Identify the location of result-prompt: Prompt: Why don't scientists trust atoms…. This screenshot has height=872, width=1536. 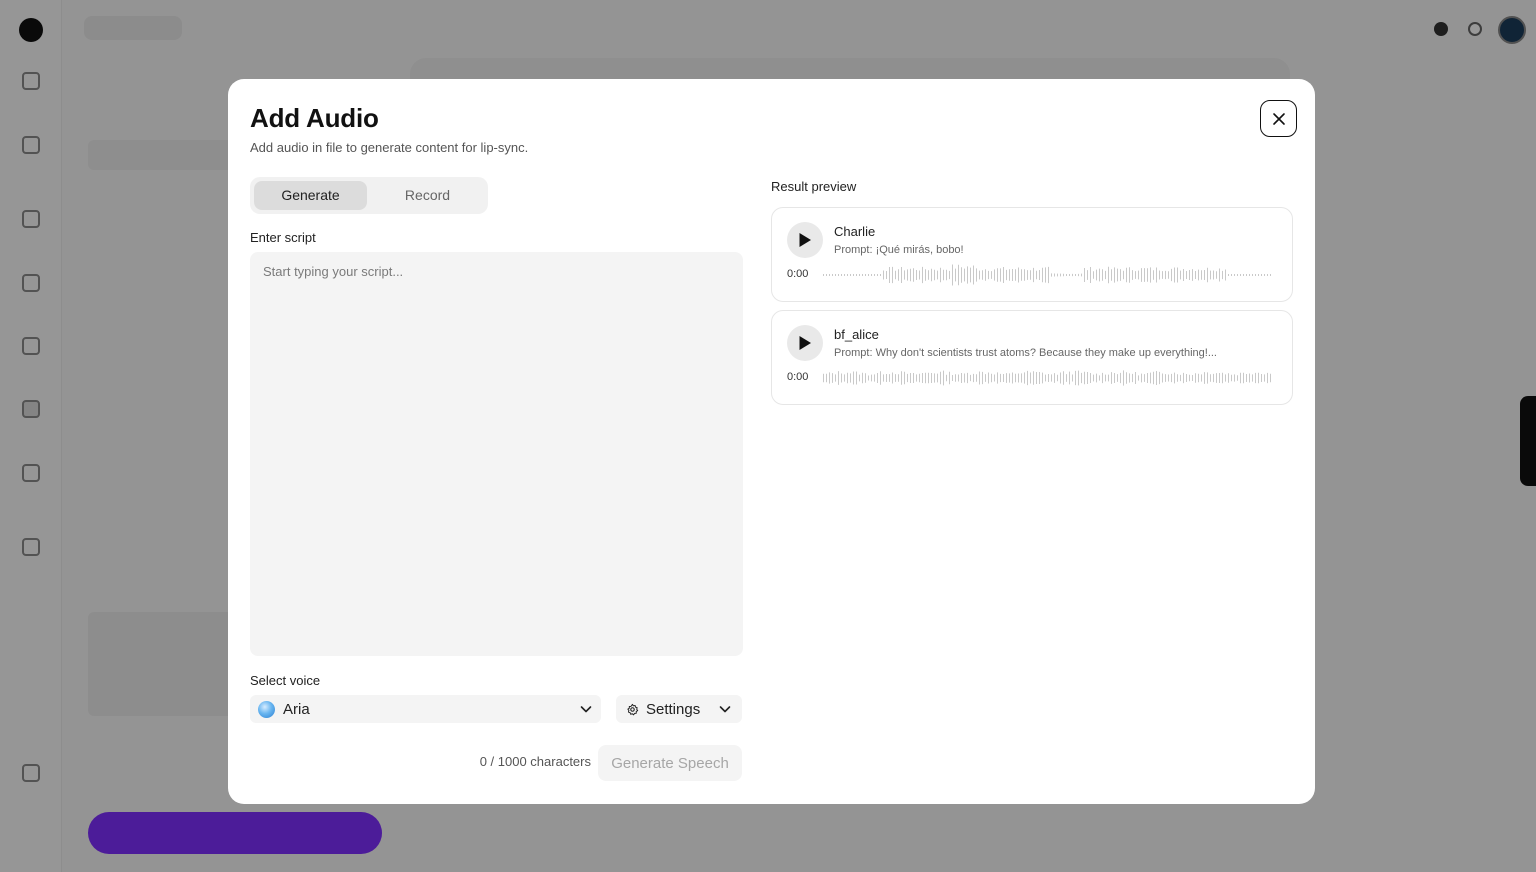
(1025, 353).